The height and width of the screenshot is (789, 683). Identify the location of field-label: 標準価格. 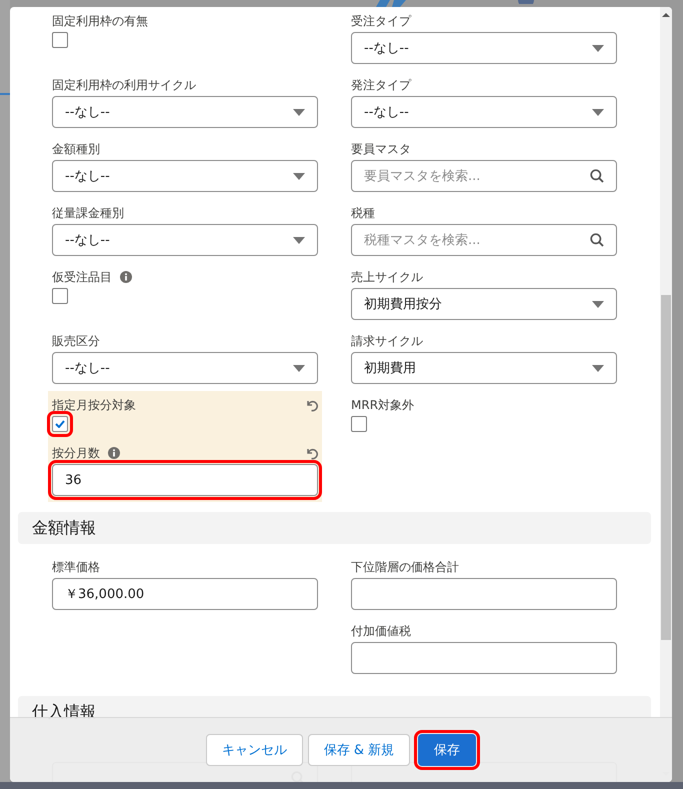
(76, 567).